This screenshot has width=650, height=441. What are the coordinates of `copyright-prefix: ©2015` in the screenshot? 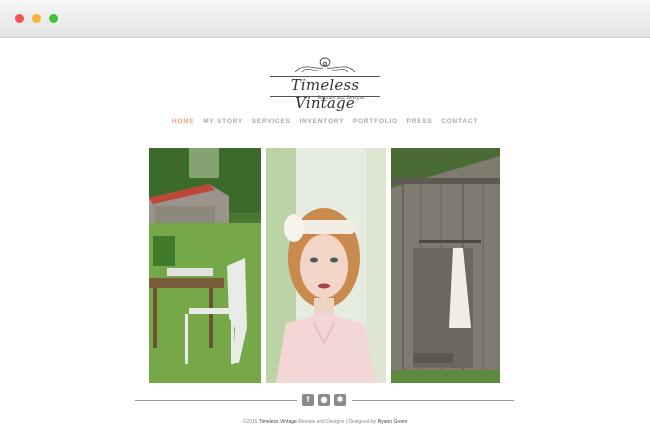 It's located at (250, 422).